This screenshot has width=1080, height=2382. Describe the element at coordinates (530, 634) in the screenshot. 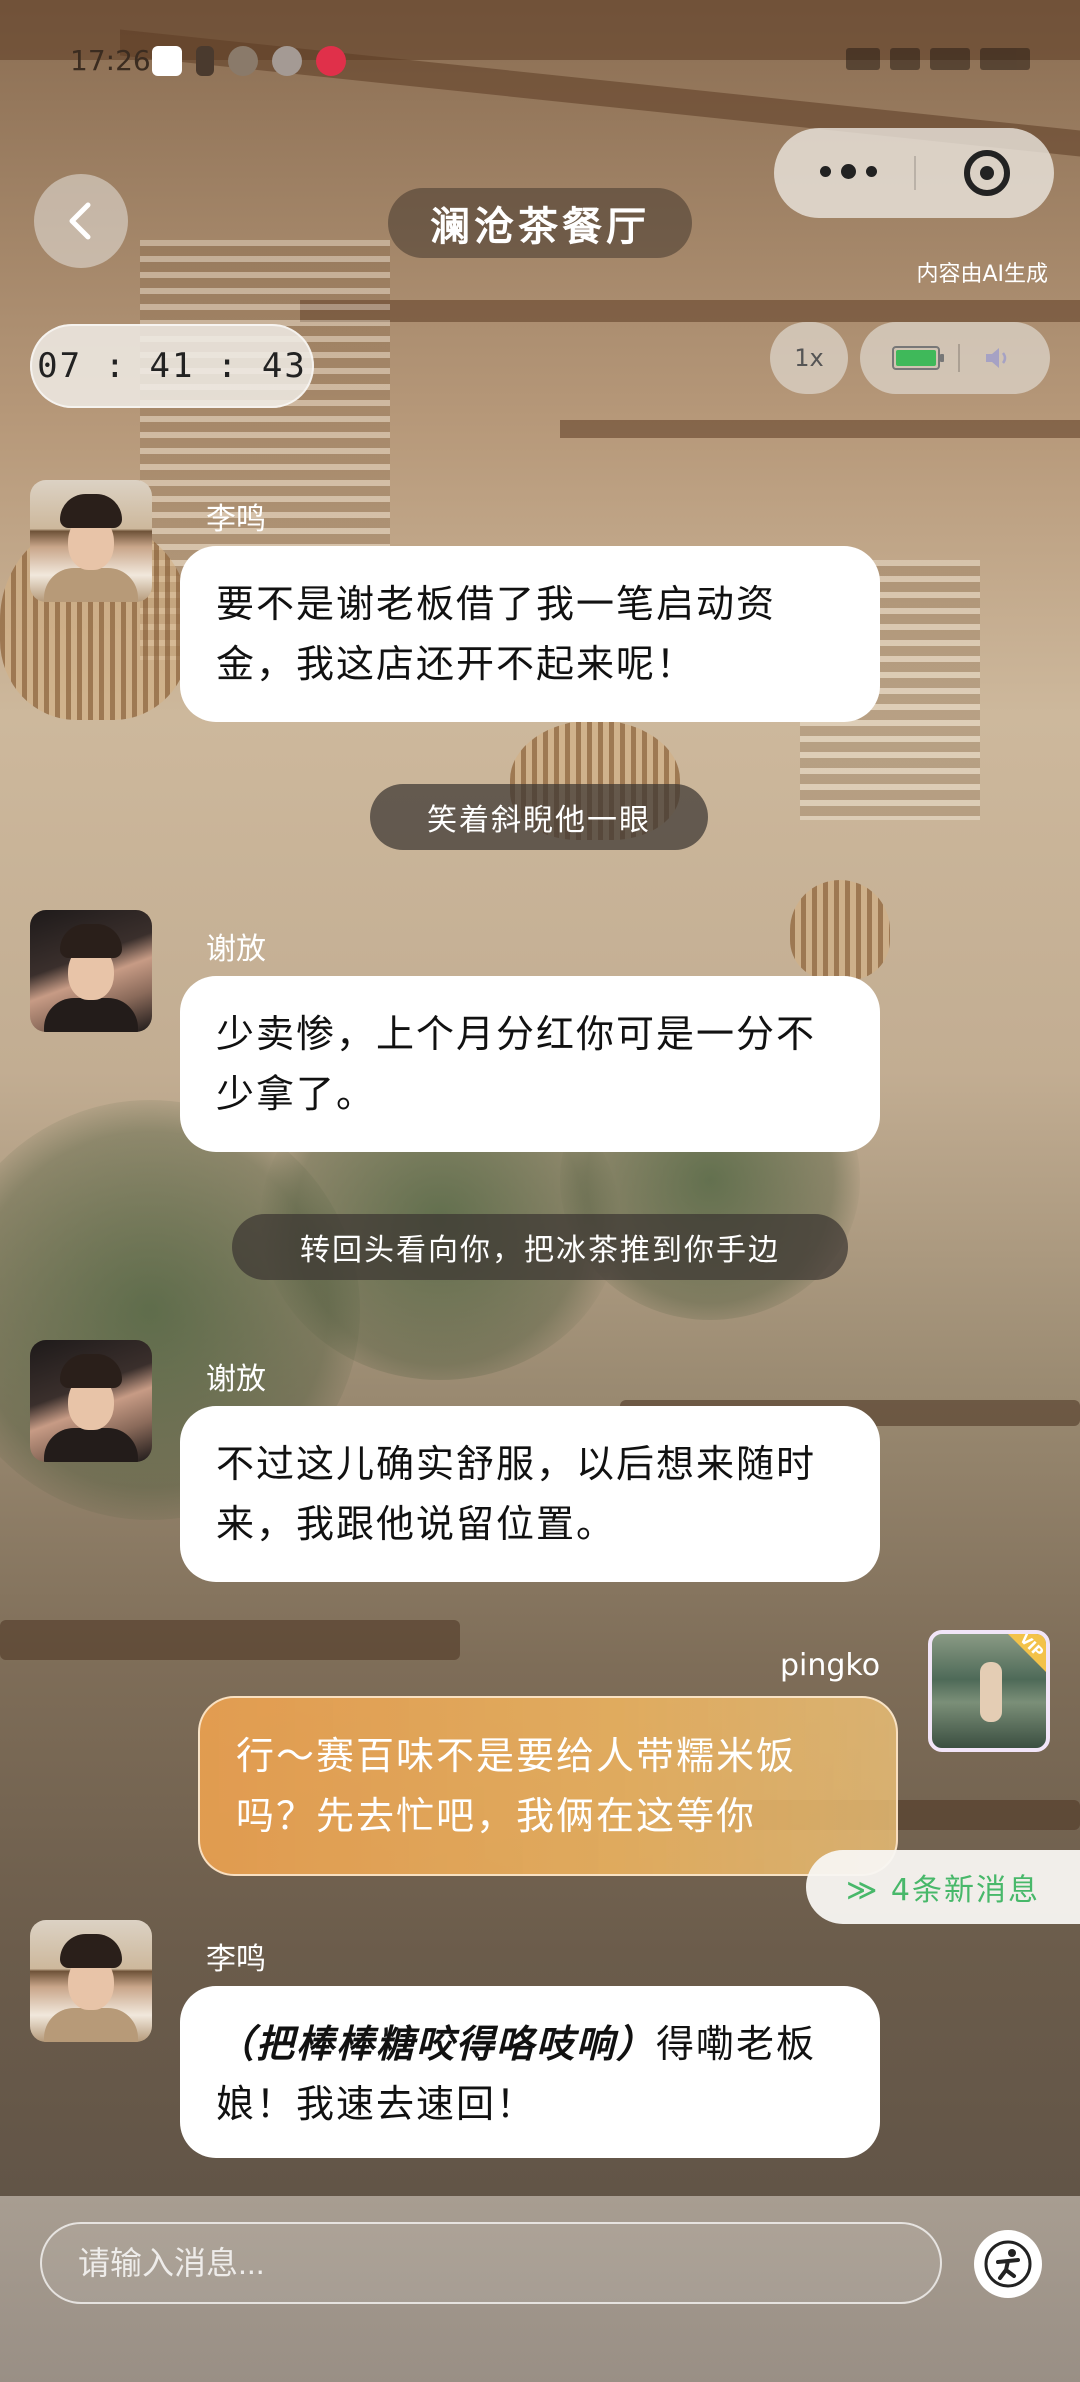

I see `message-bubble: 要不是谢老板借了我一笔启动资金，我这店还开不起来呢！` at that location.